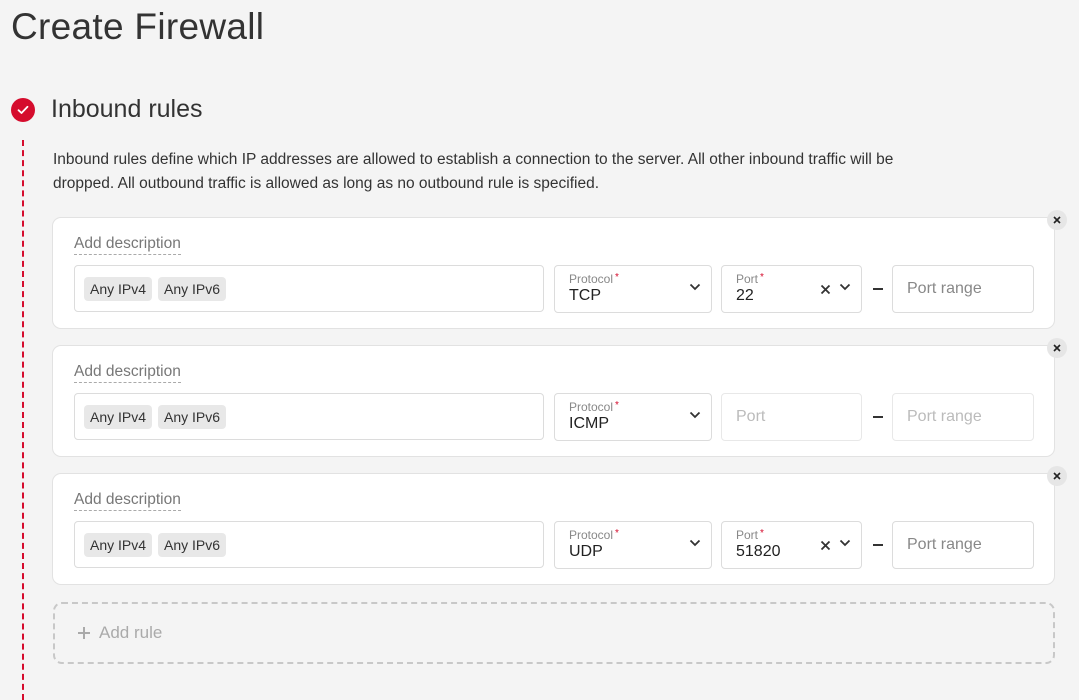 This screenshot has height=700, width=1079. What do you see at coordinates (758, 551) in the screenshot?
I see `port-value: 51820` at bounding box center [758, 551].